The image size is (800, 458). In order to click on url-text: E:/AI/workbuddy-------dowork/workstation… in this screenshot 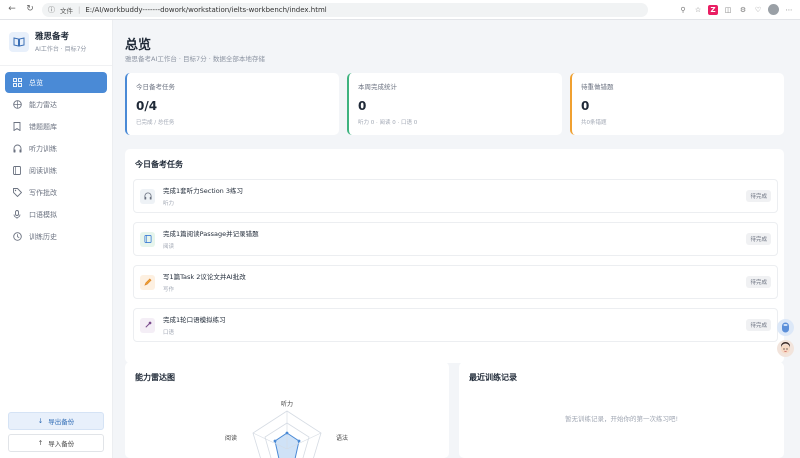, I will do `click(206, 9)`.